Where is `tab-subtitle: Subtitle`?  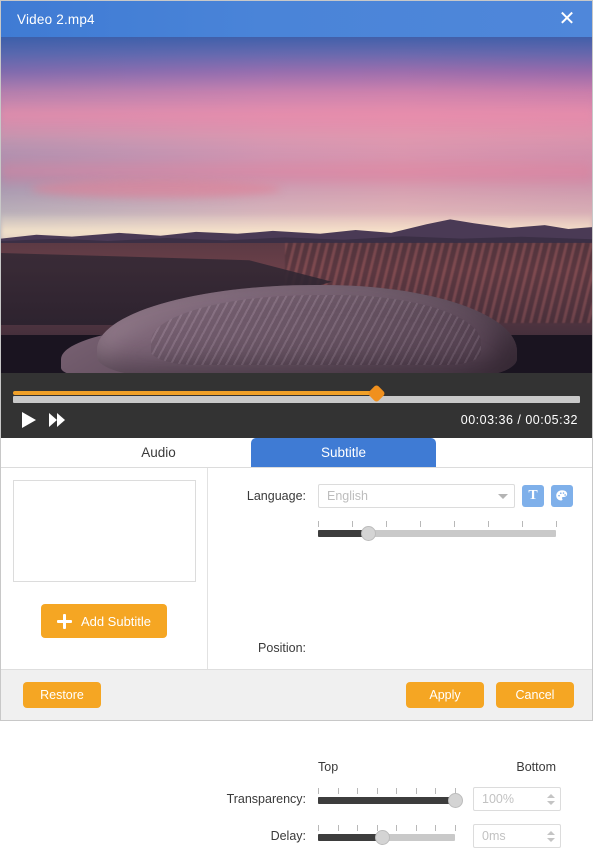 tab-subtitle: Subtitle is located at coordinates (343, 452).